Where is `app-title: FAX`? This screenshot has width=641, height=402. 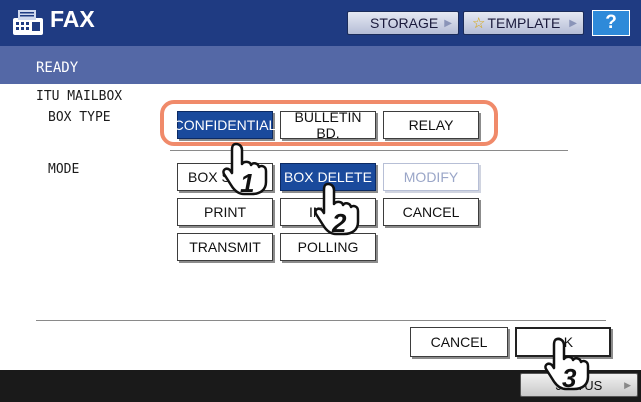 app-title: FAX is located at coordinates (72, 19).